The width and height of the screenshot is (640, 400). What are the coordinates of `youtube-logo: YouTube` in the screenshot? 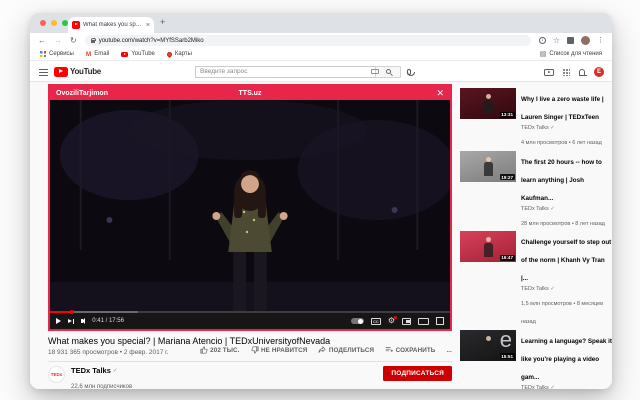 It's located at (77, 71).